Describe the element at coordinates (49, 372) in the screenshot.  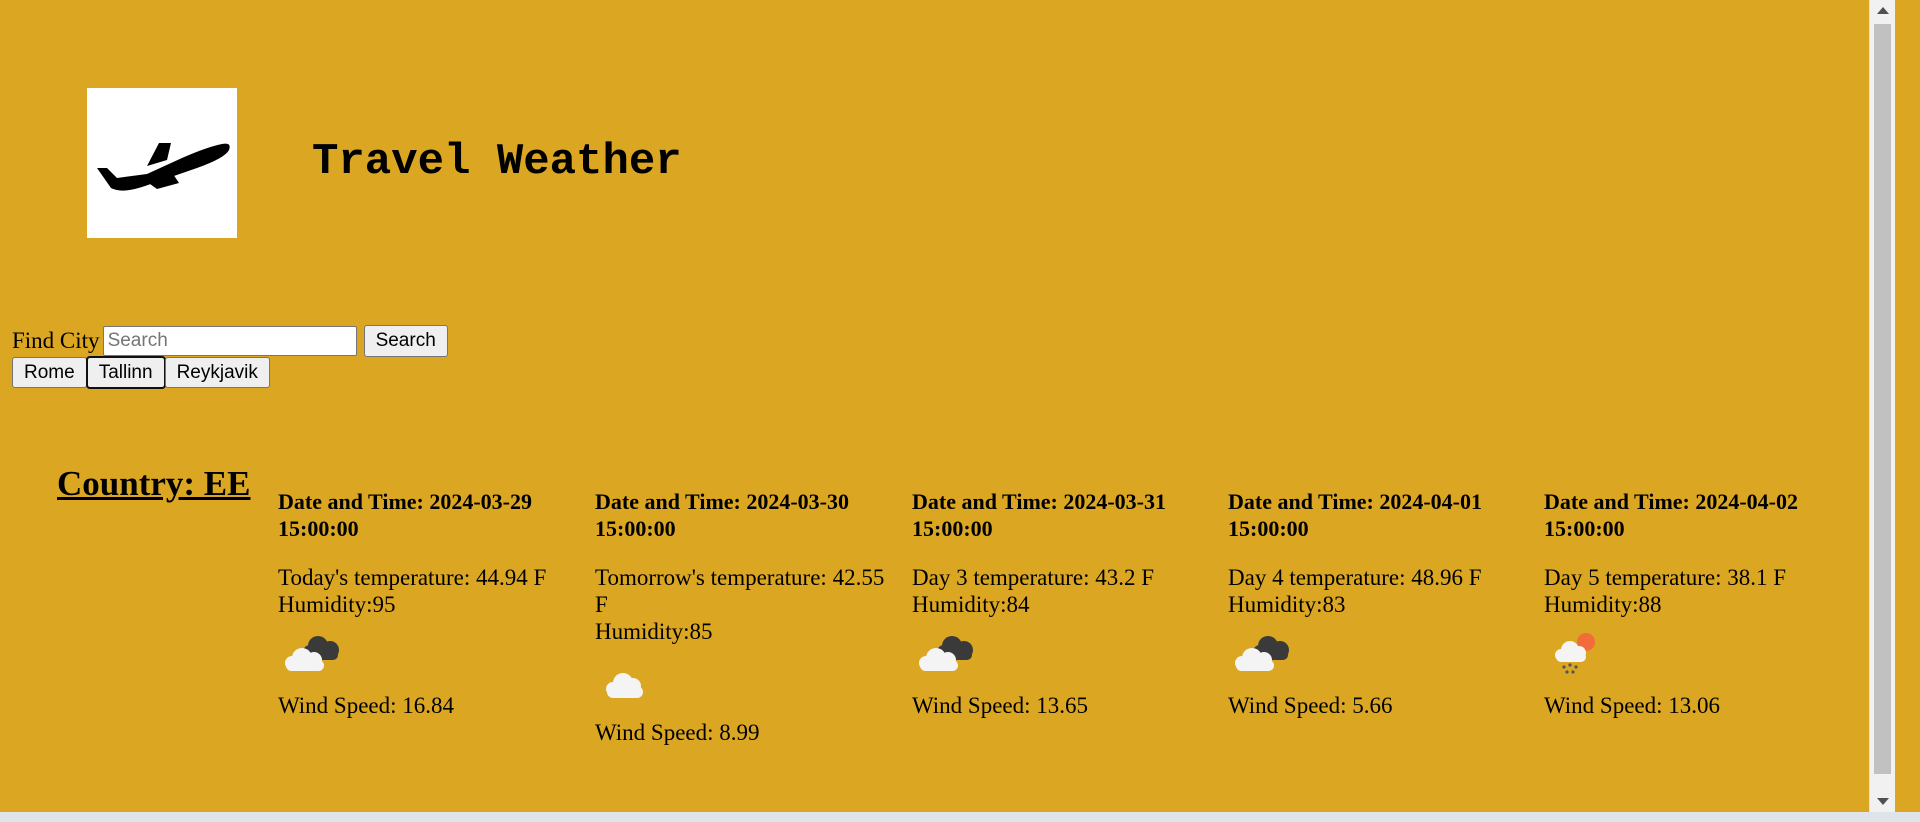
I see `city-button-rome: Rome` at that location.